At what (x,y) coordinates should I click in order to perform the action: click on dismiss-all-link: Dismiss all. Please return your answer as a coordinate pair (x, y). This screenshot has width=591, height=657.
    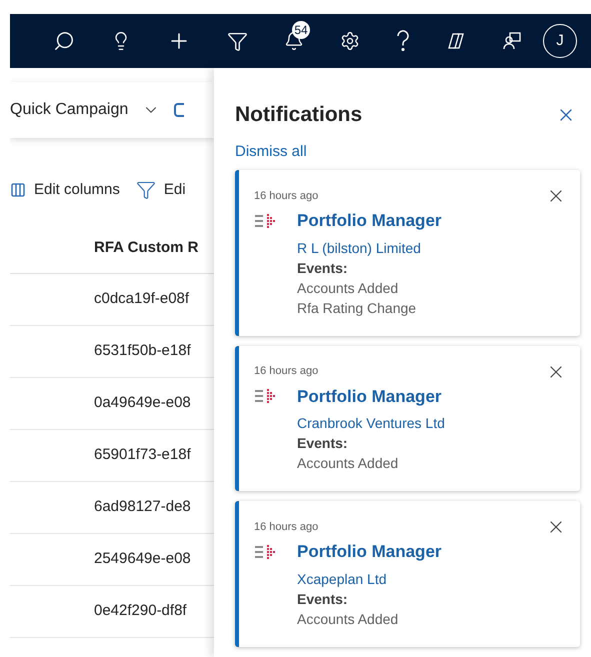
    Looking at the image, I should click on (271, 151).